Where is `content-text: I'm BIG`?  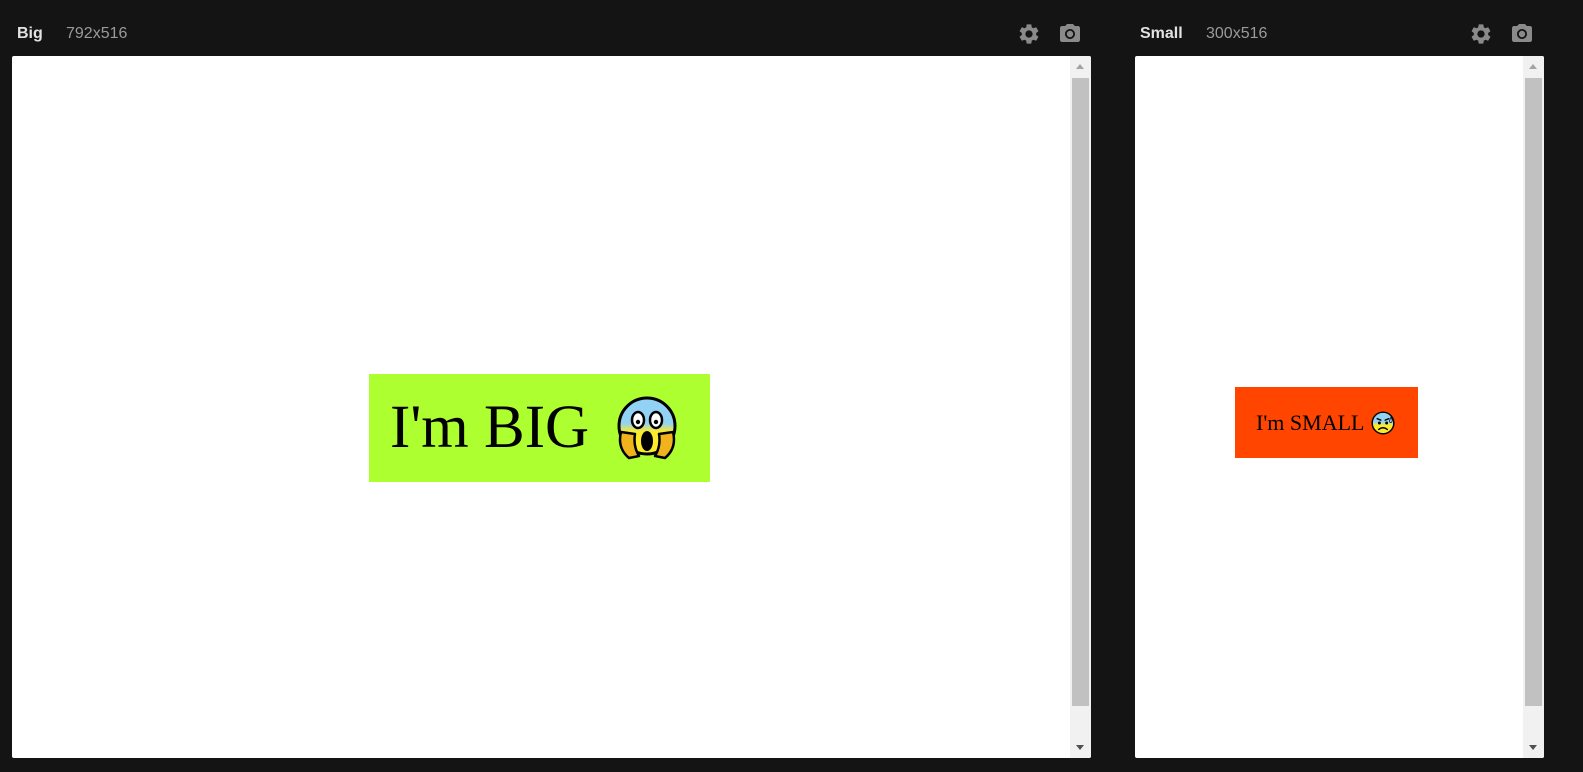 content-text: I'm BIG is located at coordinates (490, 427).